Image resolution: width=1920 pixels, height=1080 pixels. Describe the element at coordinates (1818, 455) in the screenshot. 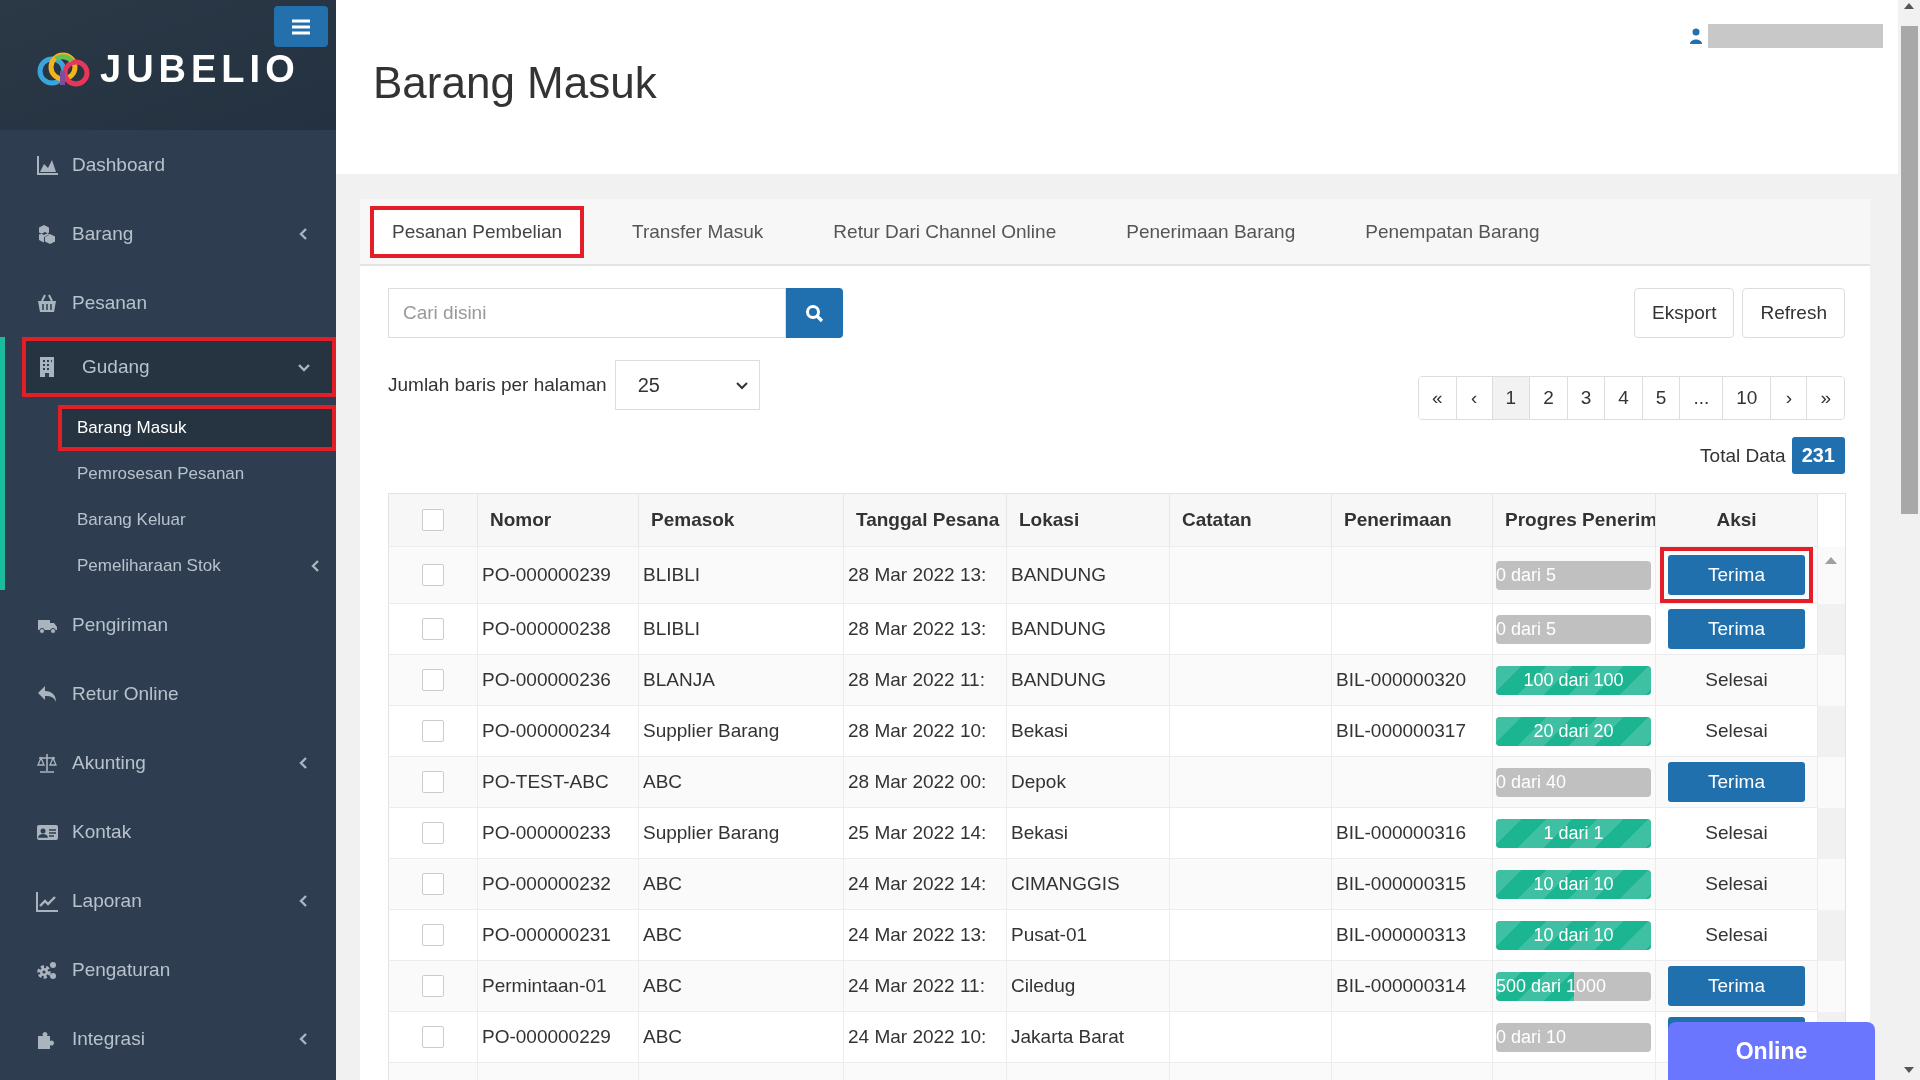

I see `total-badge: 231` at that location.